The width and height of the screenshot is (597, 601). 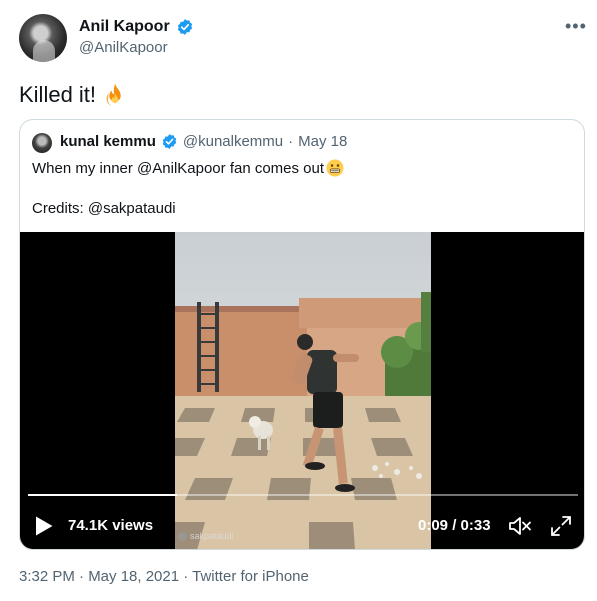 What do you see at coordinates (233, 141) in the screenshot?
I see `quoted-handle: @kunalkemmu` at bounding box center [233, 141].